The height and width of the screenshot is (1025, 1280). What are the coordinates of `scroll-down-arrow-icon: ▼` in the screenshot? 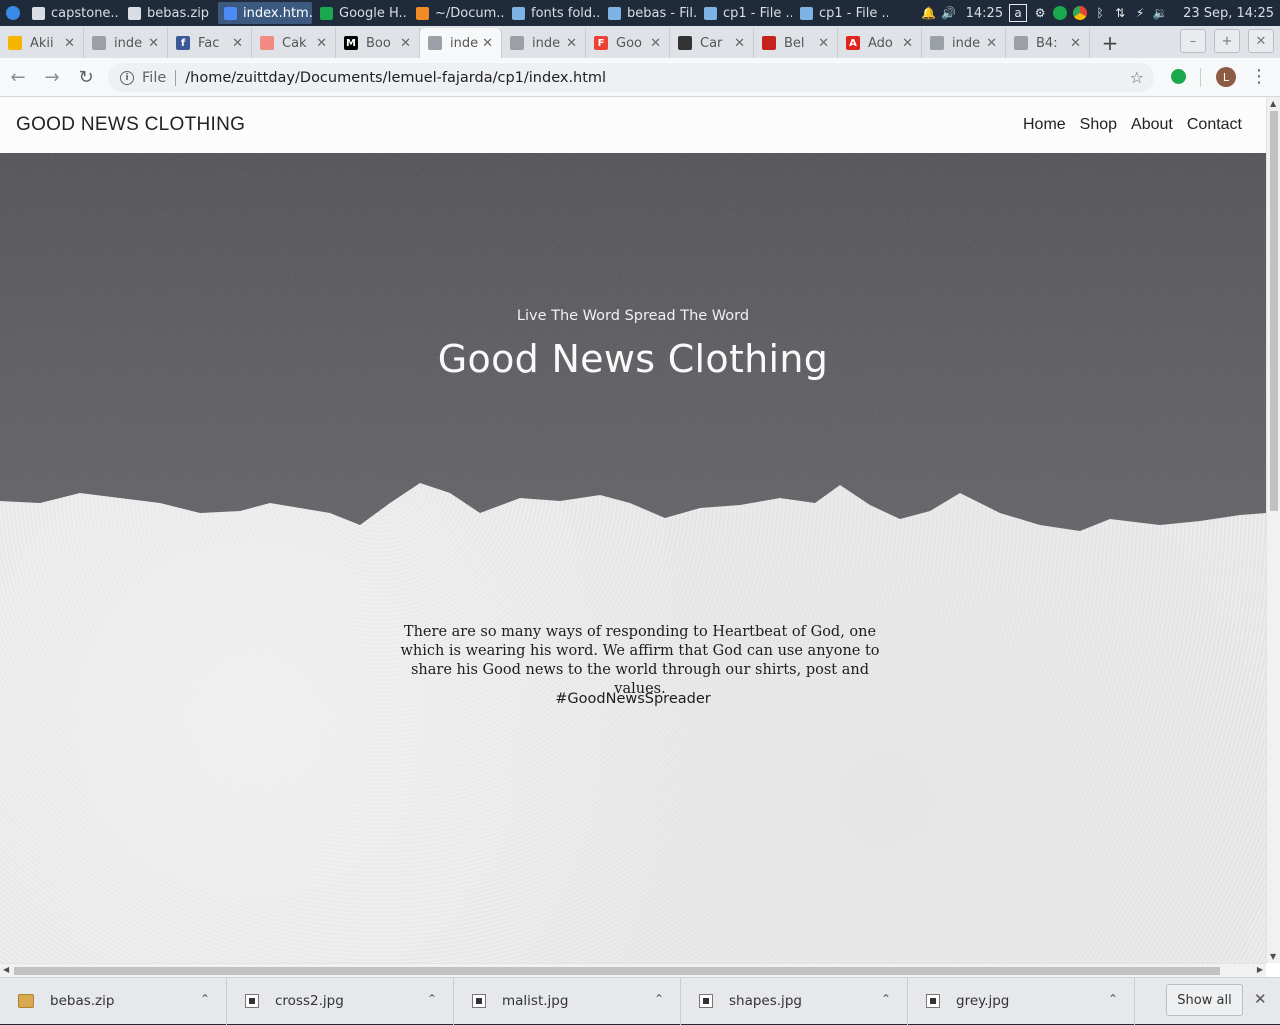 It's located at (1273, 956).